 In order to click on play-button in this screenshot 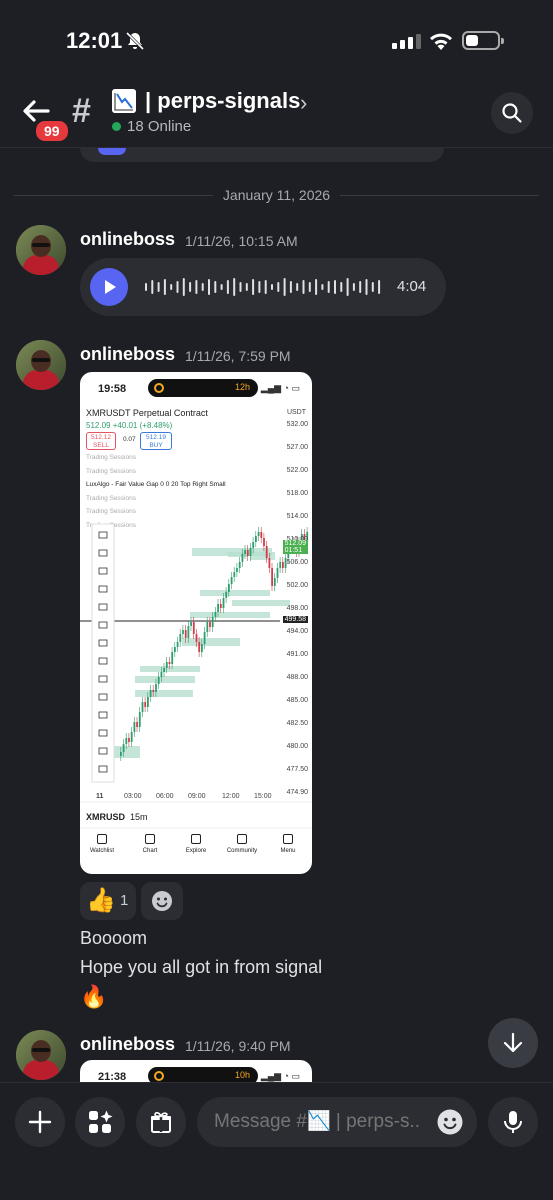, I will do `click(109, 287)`.